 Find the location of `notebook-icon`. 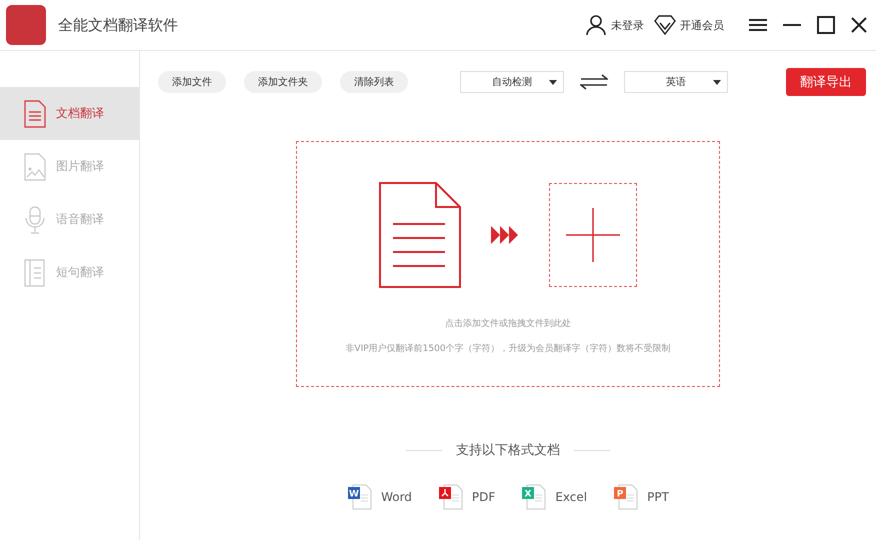

notebook-icon is located at coordinates (35, 272).